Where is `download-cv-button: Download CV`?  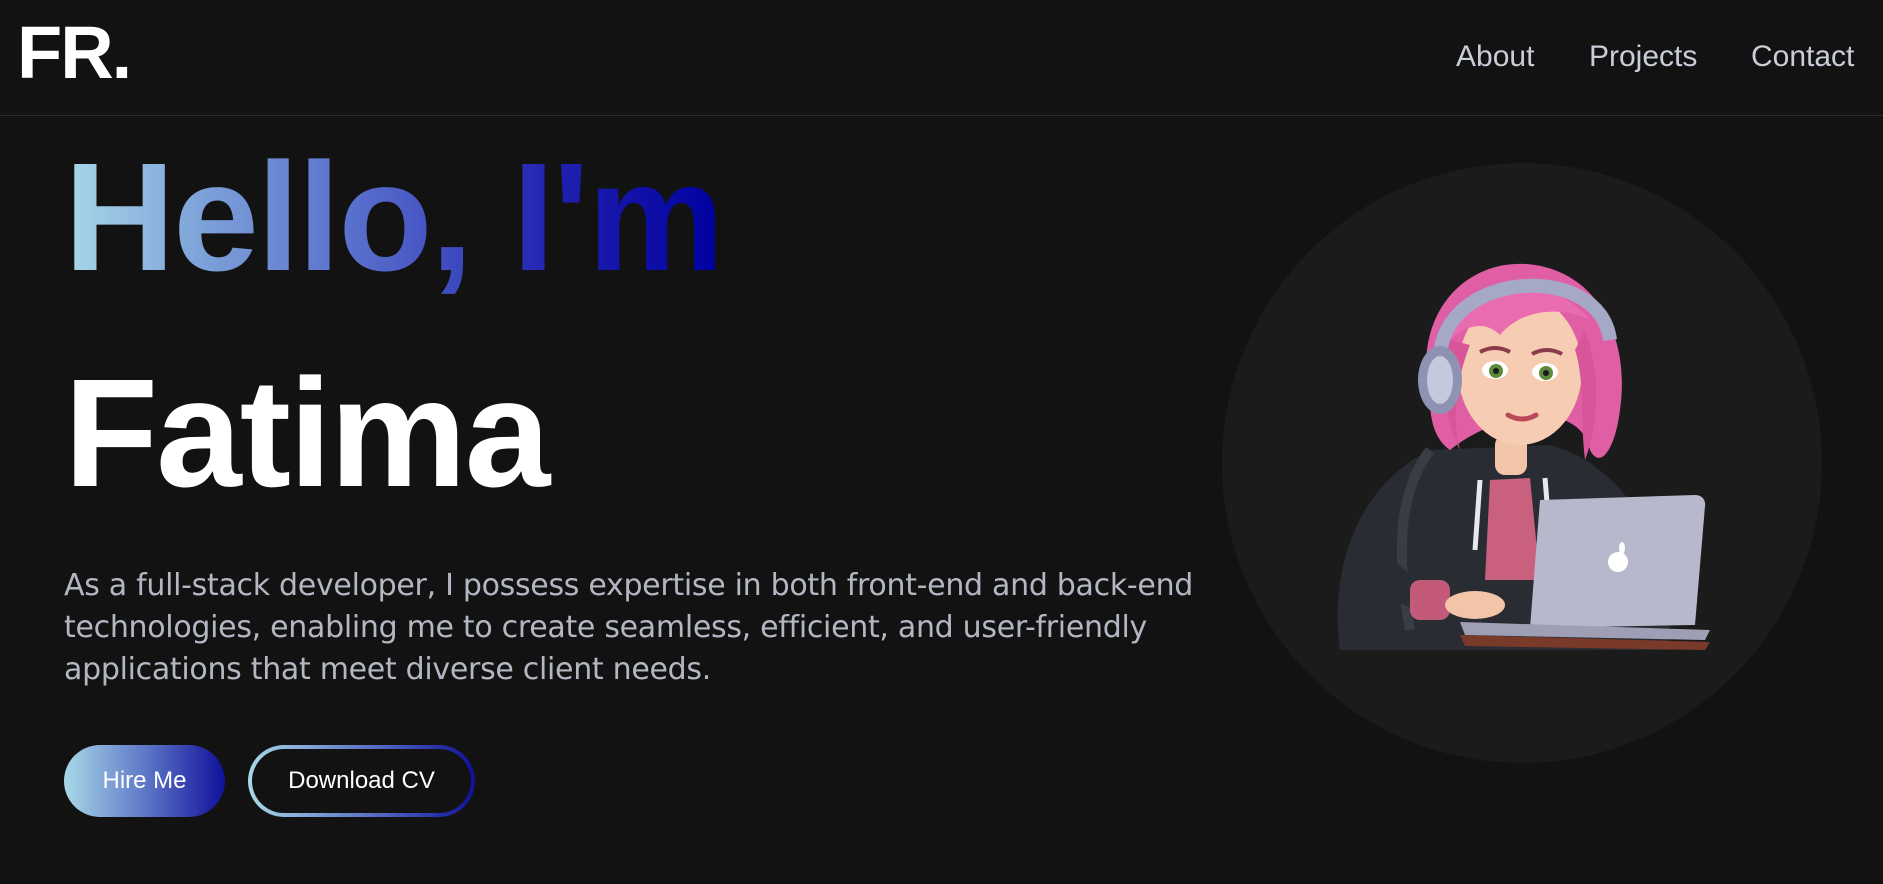
download-cv-button: Download CV is located at coordinates (361, 781).